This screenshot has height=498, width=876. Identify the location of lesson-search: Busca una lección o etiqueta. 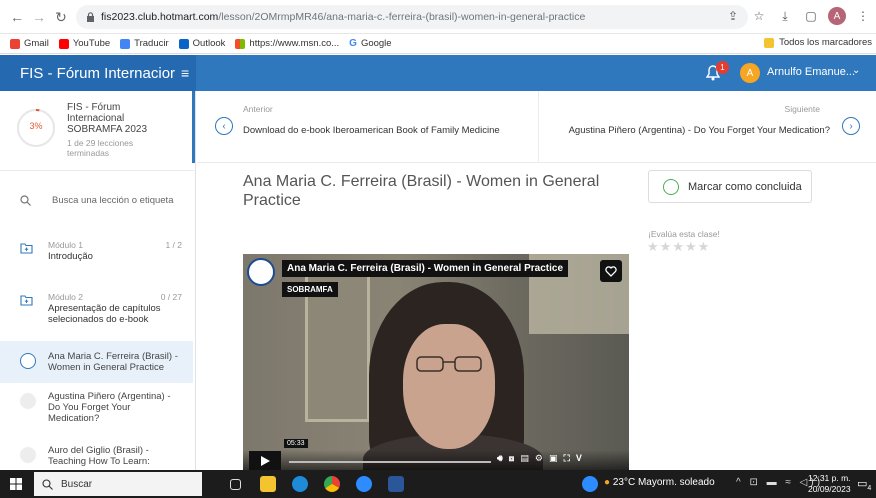
(97, 201).